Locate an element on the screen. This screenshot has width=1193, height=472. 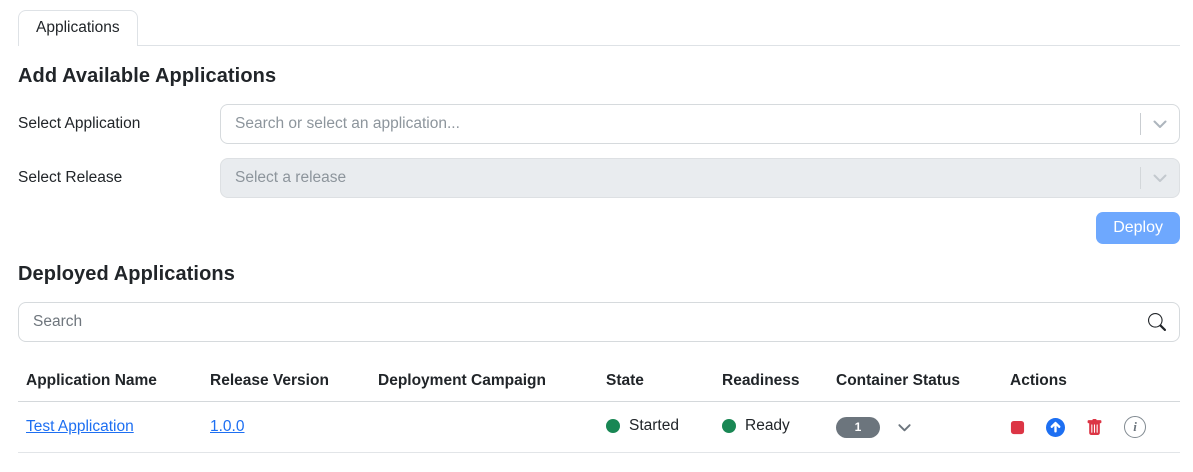
header-deployment-campaign: Deployment Campaign is located at coordinates (484, 385).